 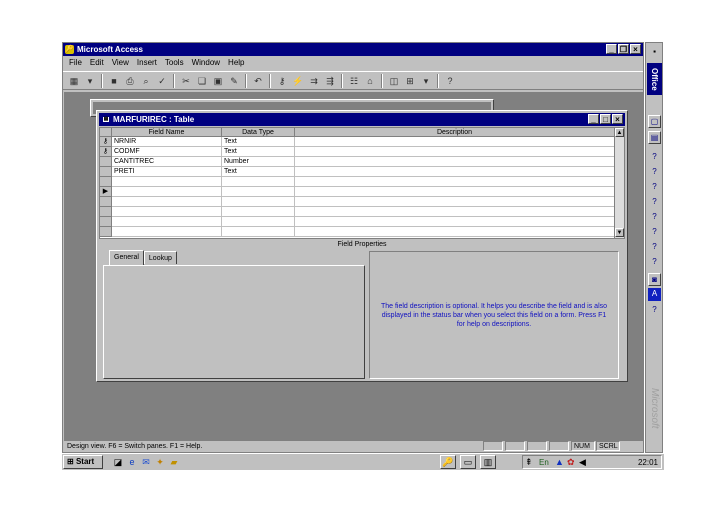 What do you see at coordinates (593, 119) in the screenshot?
I see `table-minimize-button: _` at bounding box center [593, 119].